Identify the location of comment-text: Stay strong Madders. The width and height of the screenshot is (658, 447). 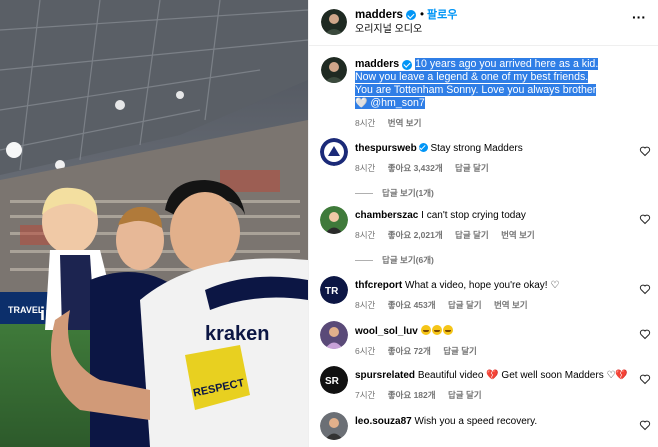
(476, 148).